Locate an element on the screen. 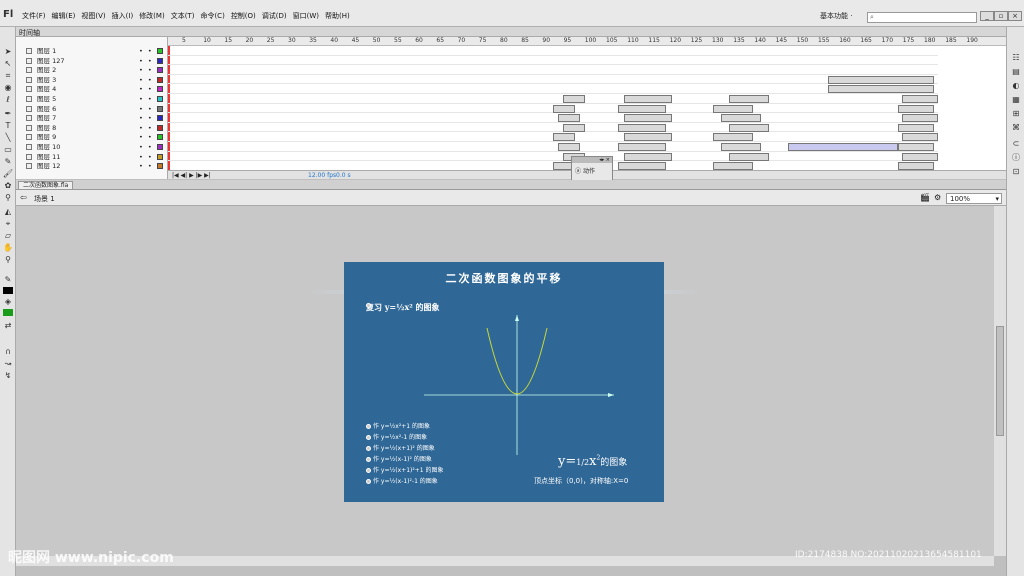 The width and height of the screenshot is (1024, 576). layer-name: 图层 127 is located at coordinates (50, 61).